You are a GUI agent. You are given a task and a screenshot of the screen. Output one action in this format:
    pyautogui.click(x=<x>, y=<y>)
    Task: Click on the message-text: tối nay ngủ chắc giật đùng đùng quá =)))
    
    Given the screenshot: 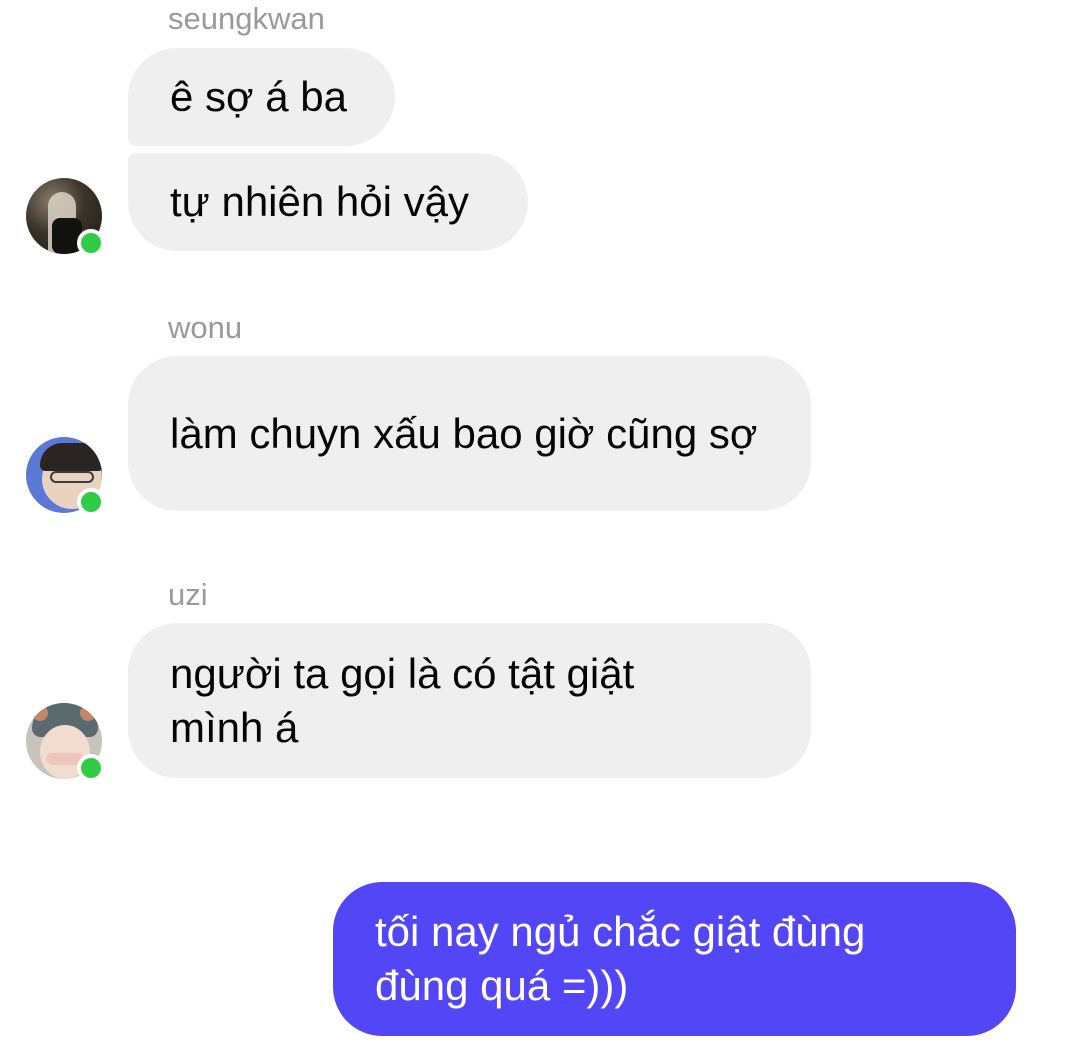 What is the action you would take?
    pyautogui.click(x=620, y=958)
    